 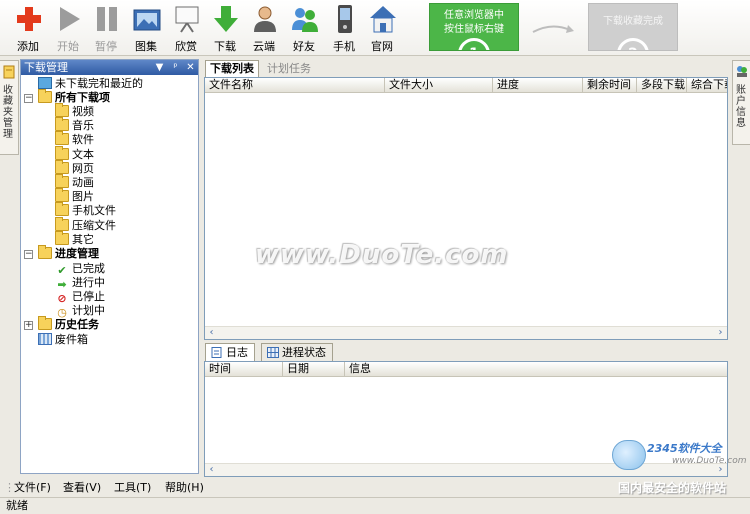 I want to click on tree-item-stopped: ⊘ 已停止, so click(x=80, y=297).